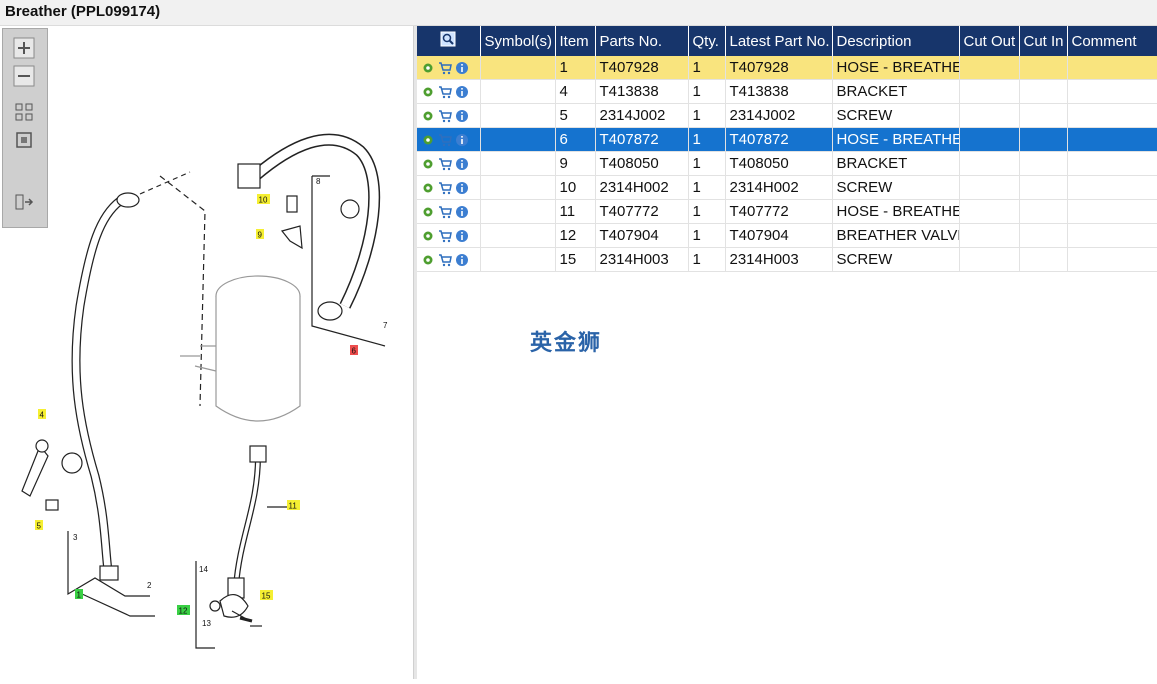 The image size is (1157, 684). I want to click on cell-item: 12, so click(575, 235).